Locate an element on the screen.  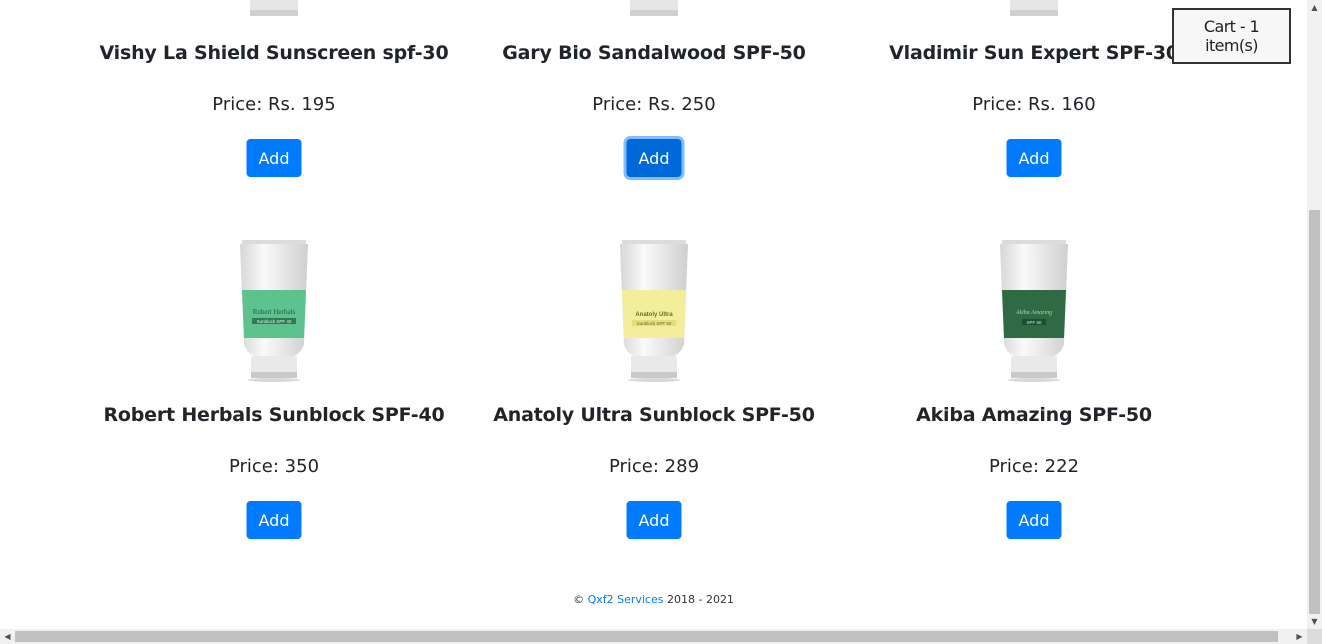
scroll-down-arrow-icon: ▼ is located at coordinates (1314, 621).